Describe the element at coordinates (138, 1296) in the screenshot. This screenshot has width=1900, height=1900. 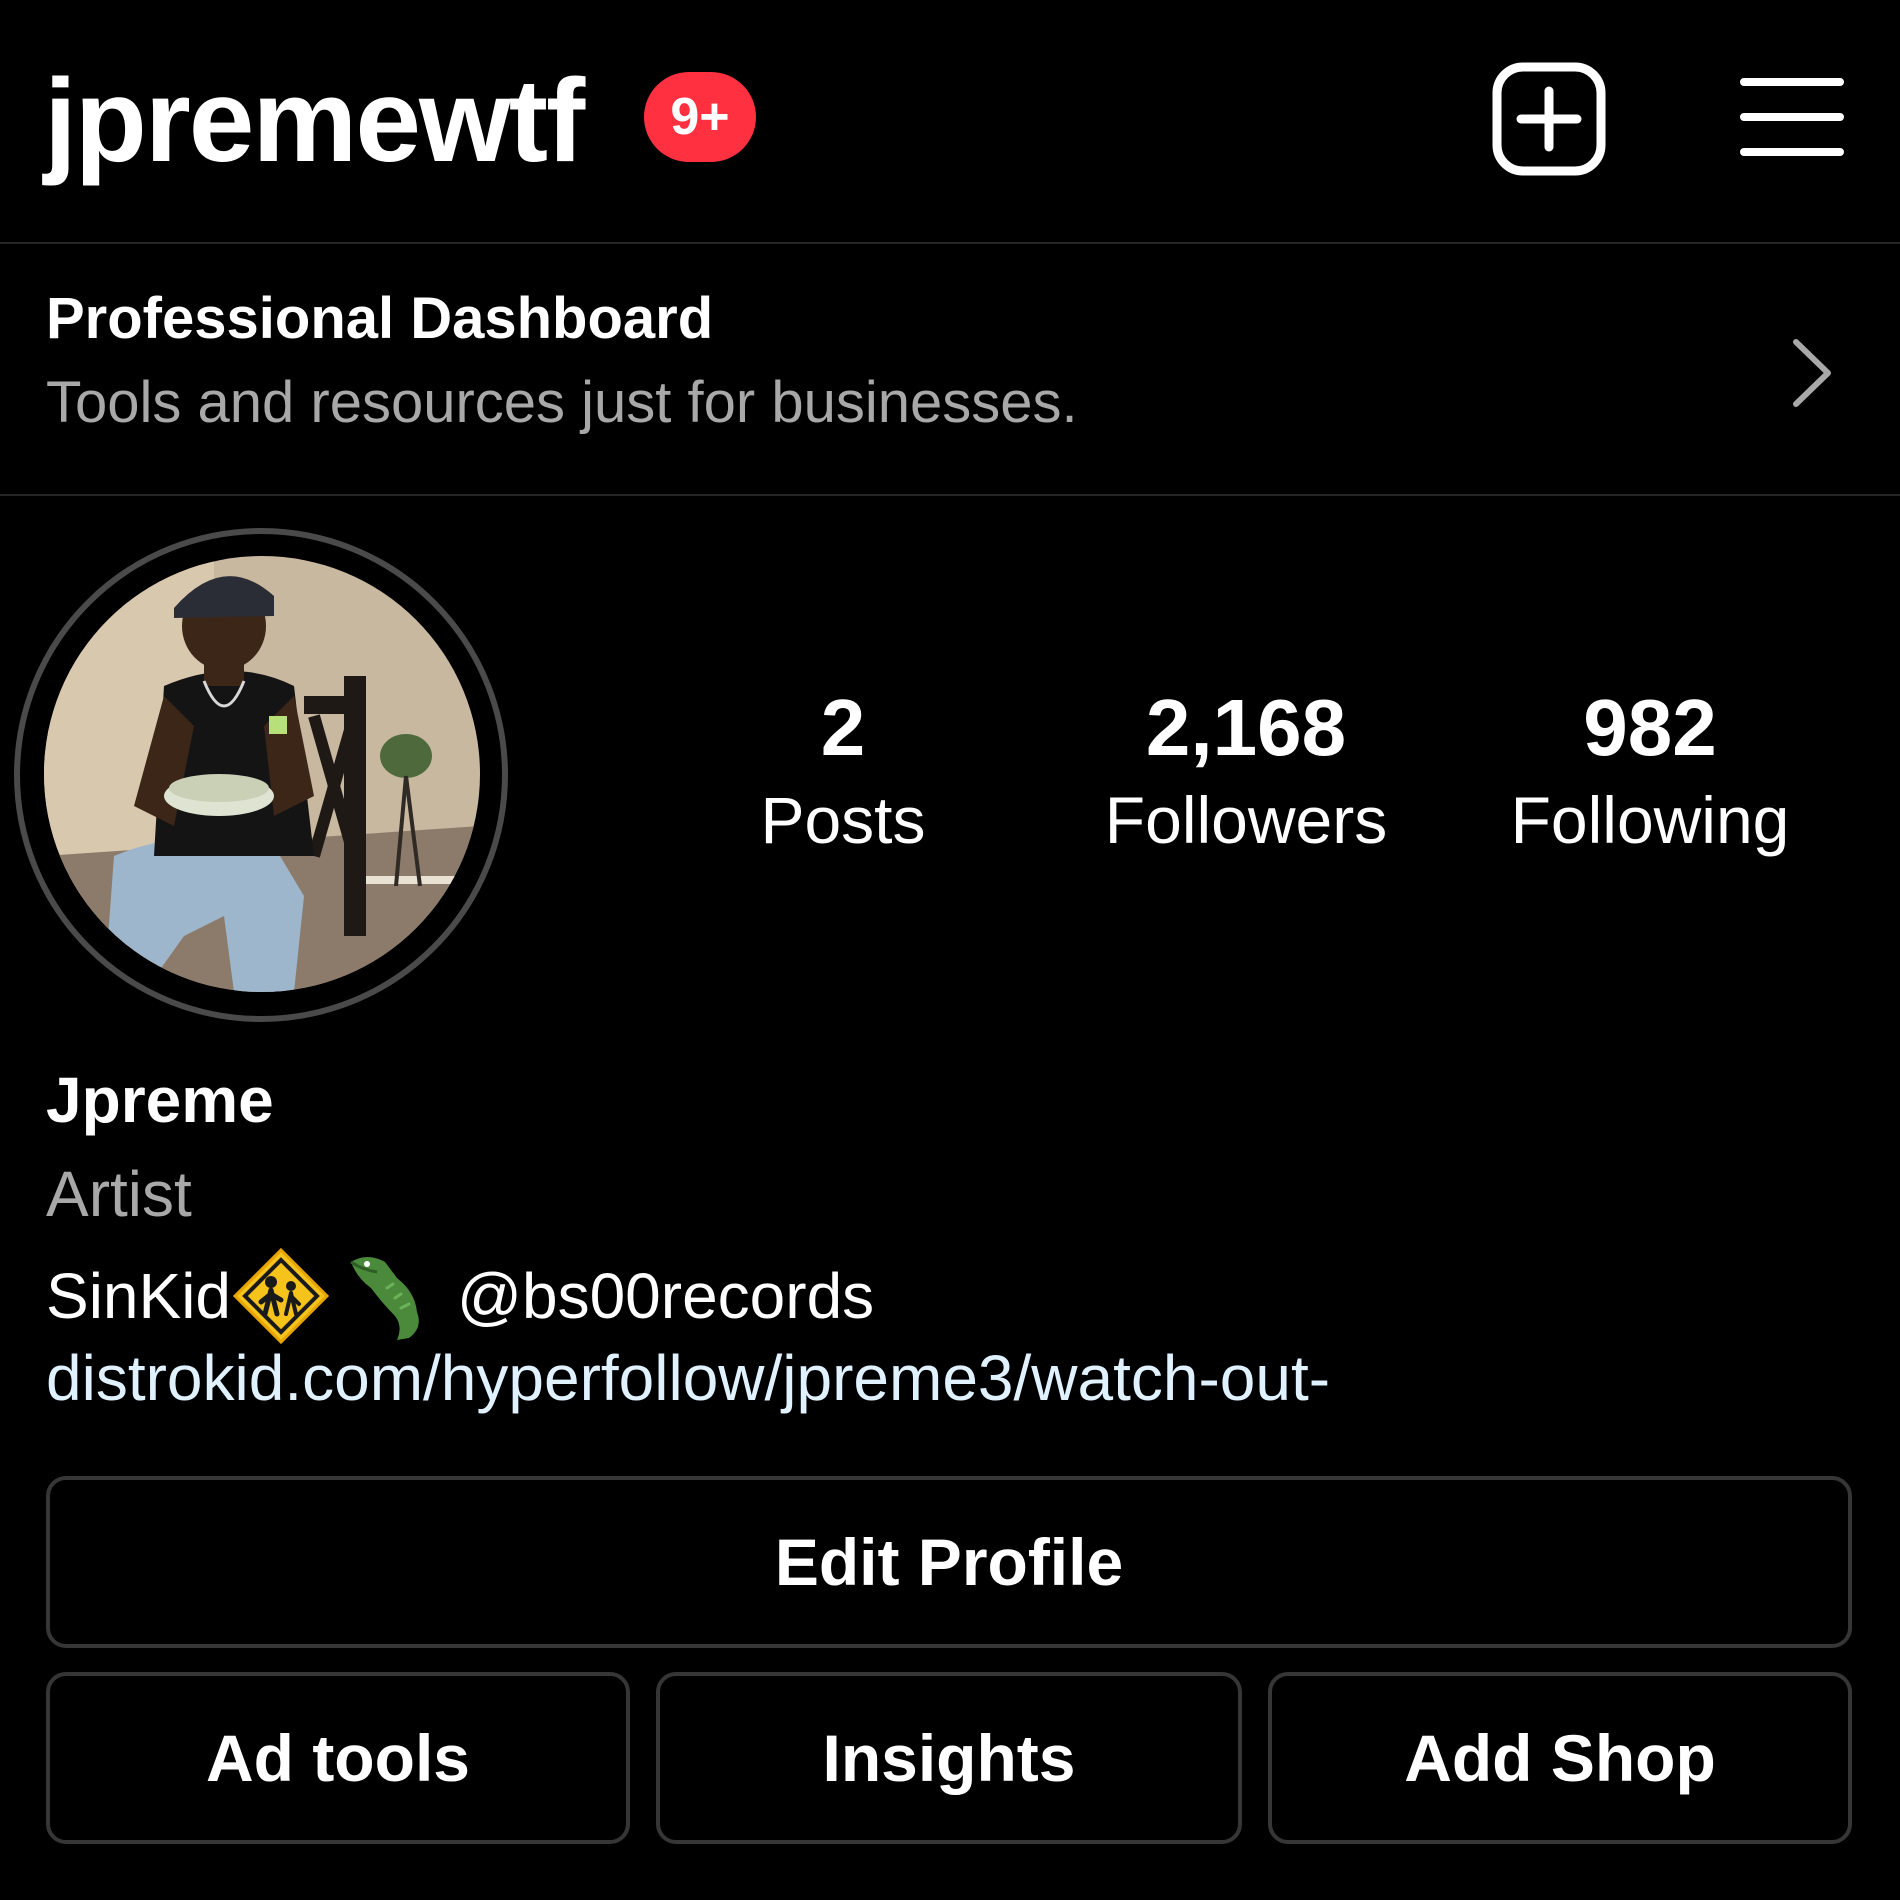
I see `bio-name: SinKid` at that location.